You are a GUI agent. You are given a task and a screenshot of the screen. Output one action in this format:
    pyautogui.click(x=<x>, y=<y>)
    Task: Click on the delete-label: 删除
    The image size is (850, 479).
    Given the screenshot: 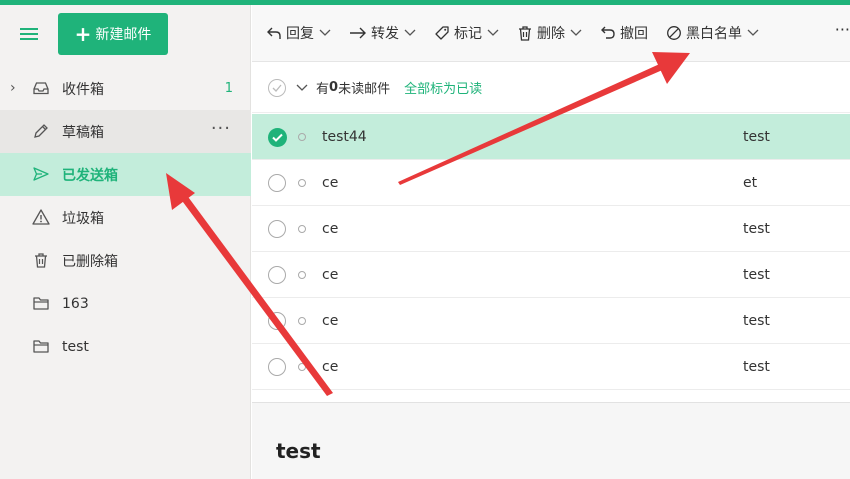 What is the action you would take?
    pyautogui.click(x=551, y=34)
    